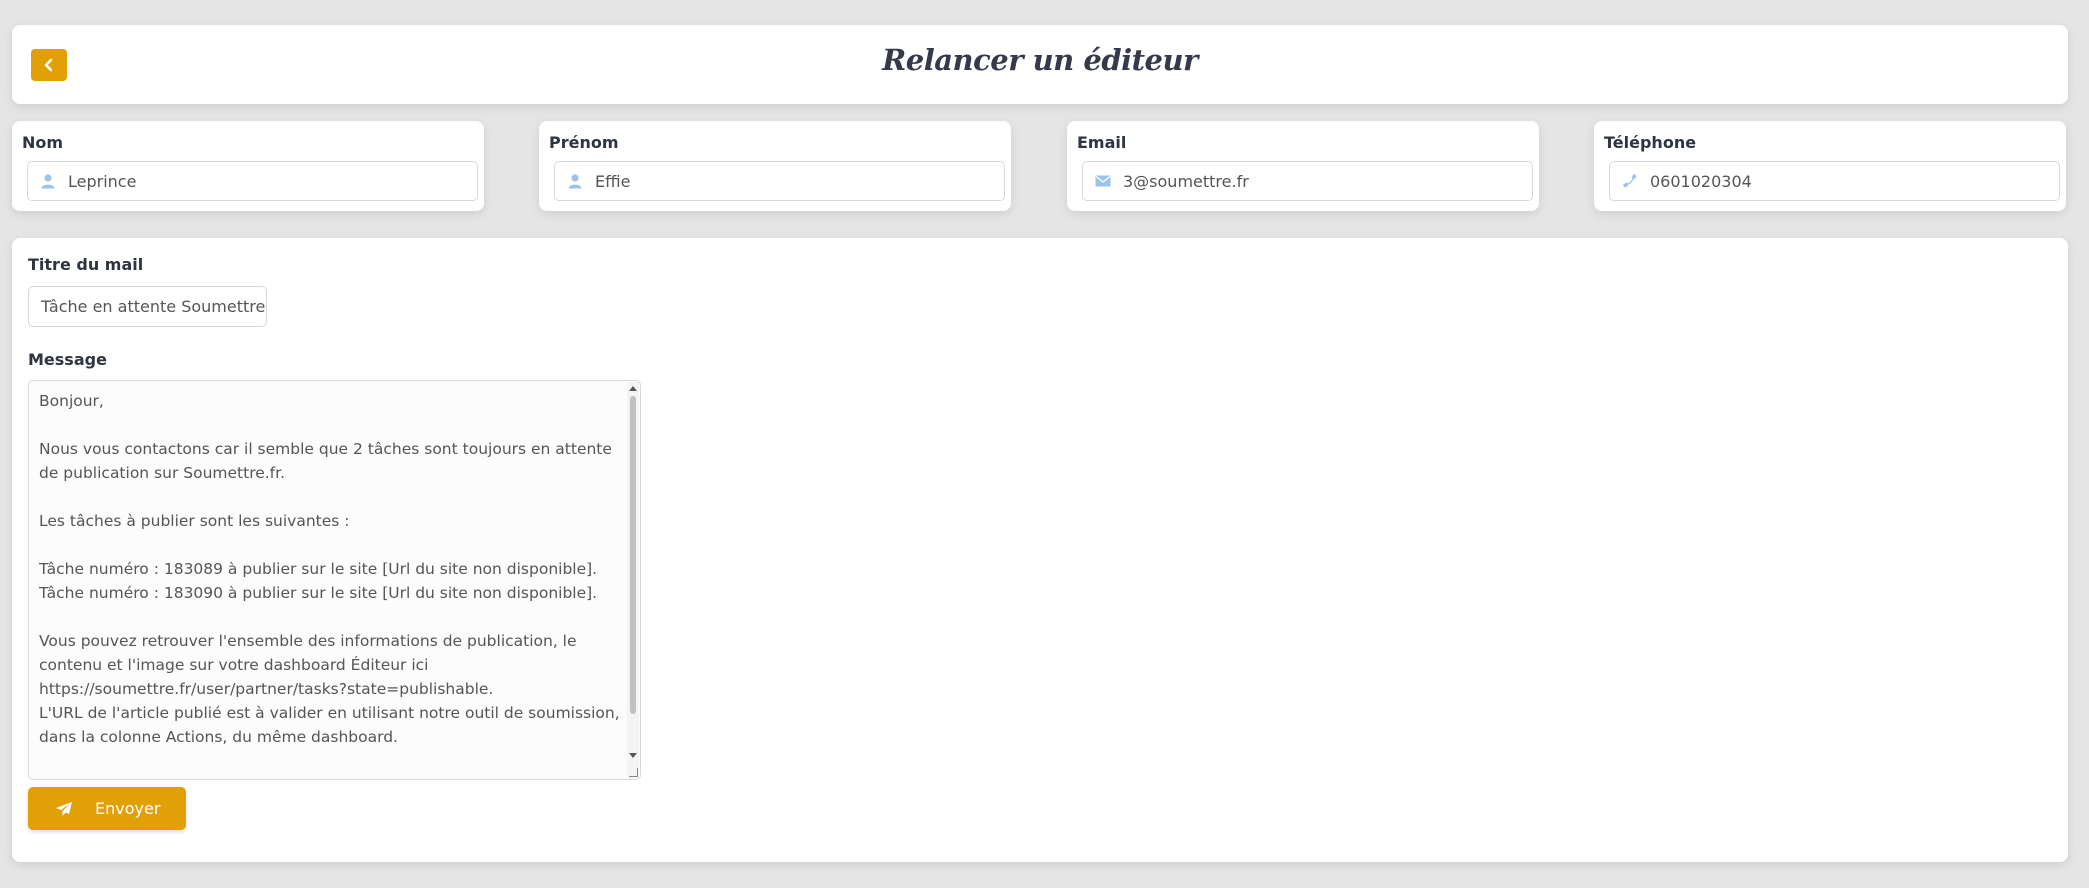 The image size is (2089, 888). What do you see at coordinates (1834, 181) in the screenshot?
I see `telephone-field: 0601020304` at bounding box center [1834, 181].